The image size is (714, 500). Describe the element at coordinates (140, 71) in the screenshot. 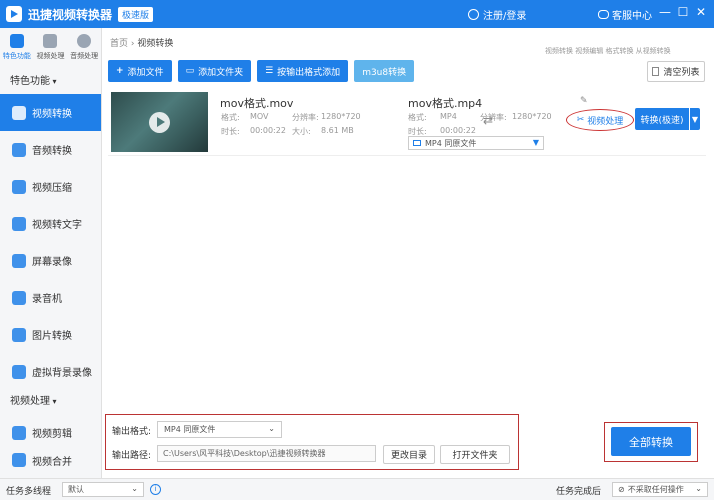

I see `add-file-button: + 添加文件` at that location.